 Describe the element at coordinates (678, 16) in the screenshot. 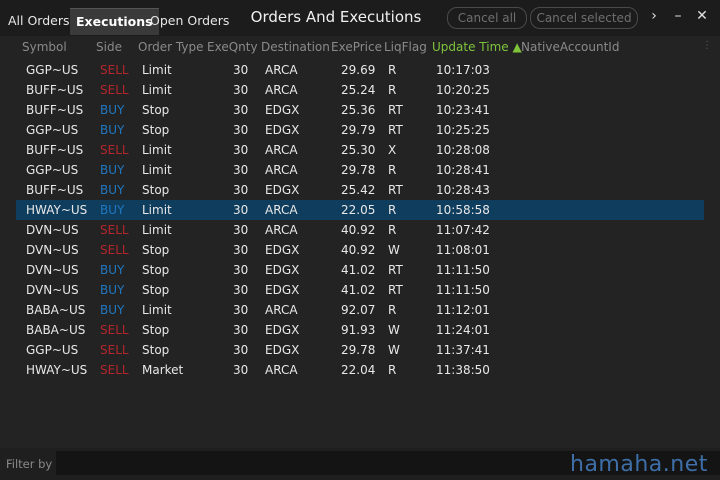

I see `minimize-icon: –` at that location.